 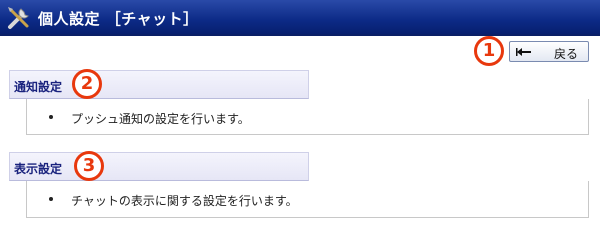 What do you see at coordinates (18, 18) in the screenshot?
I see `tools-icon` at bounding box center [18, 18].